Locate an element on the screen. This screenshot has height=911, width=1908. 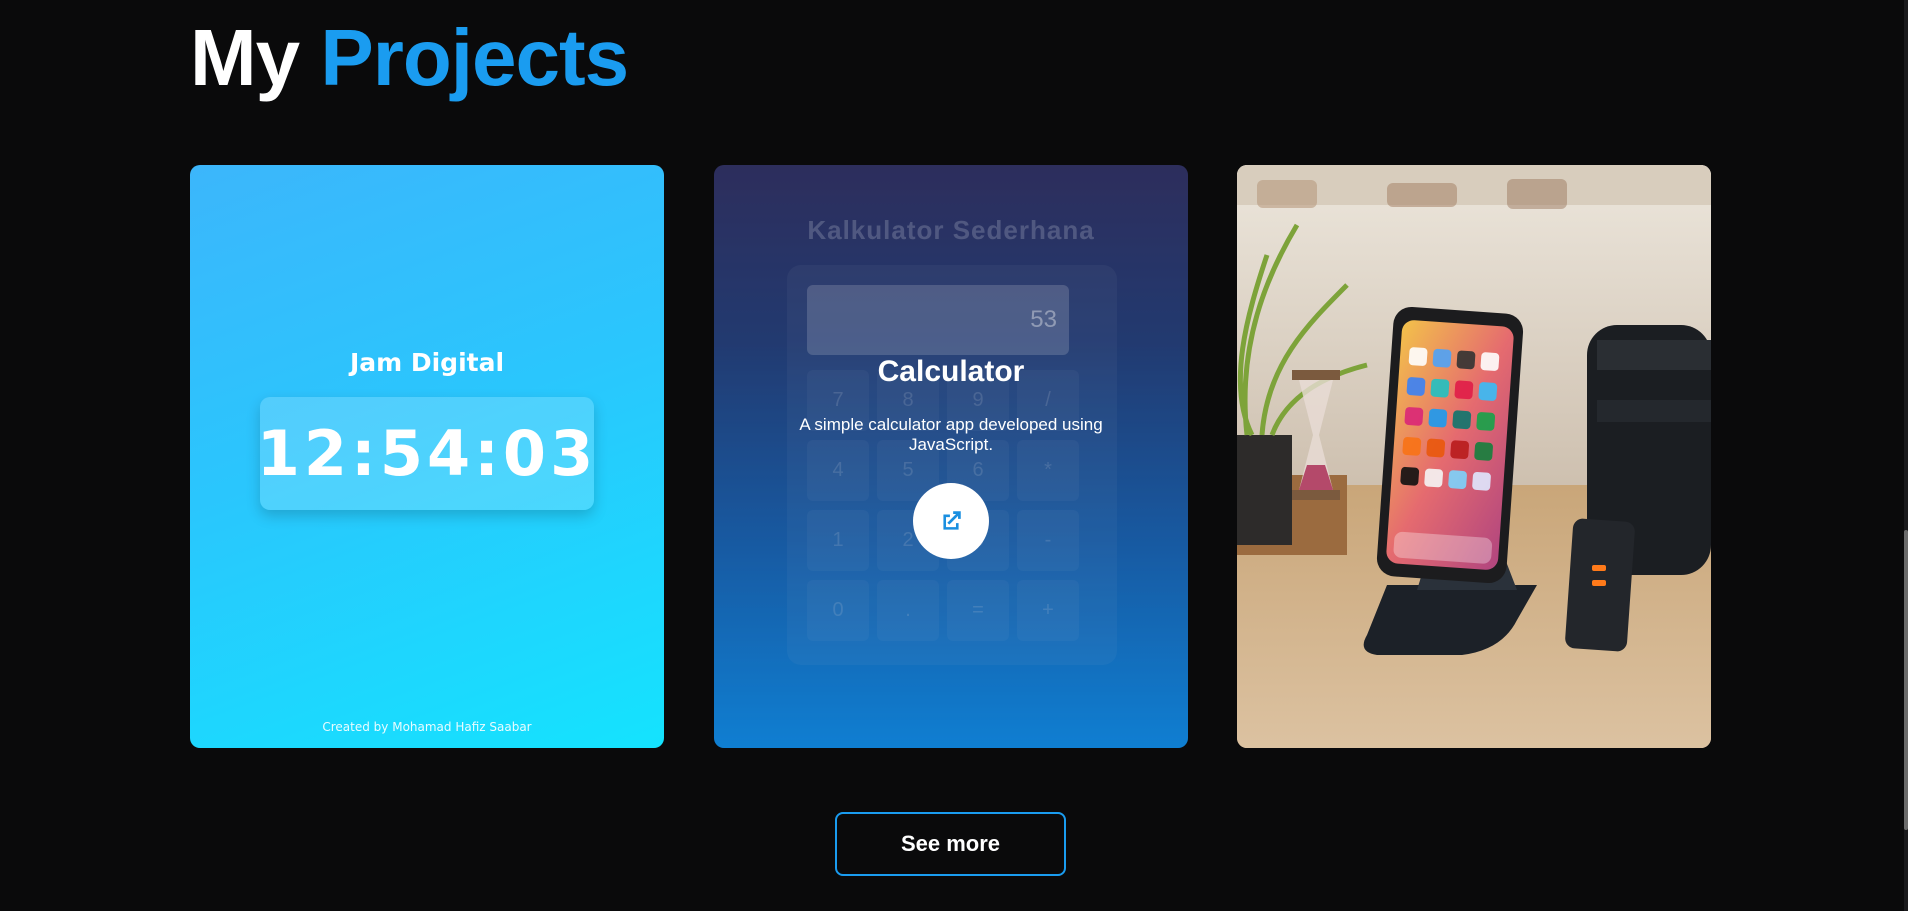
section-title: My Projects is located at coordinates (409, 58).